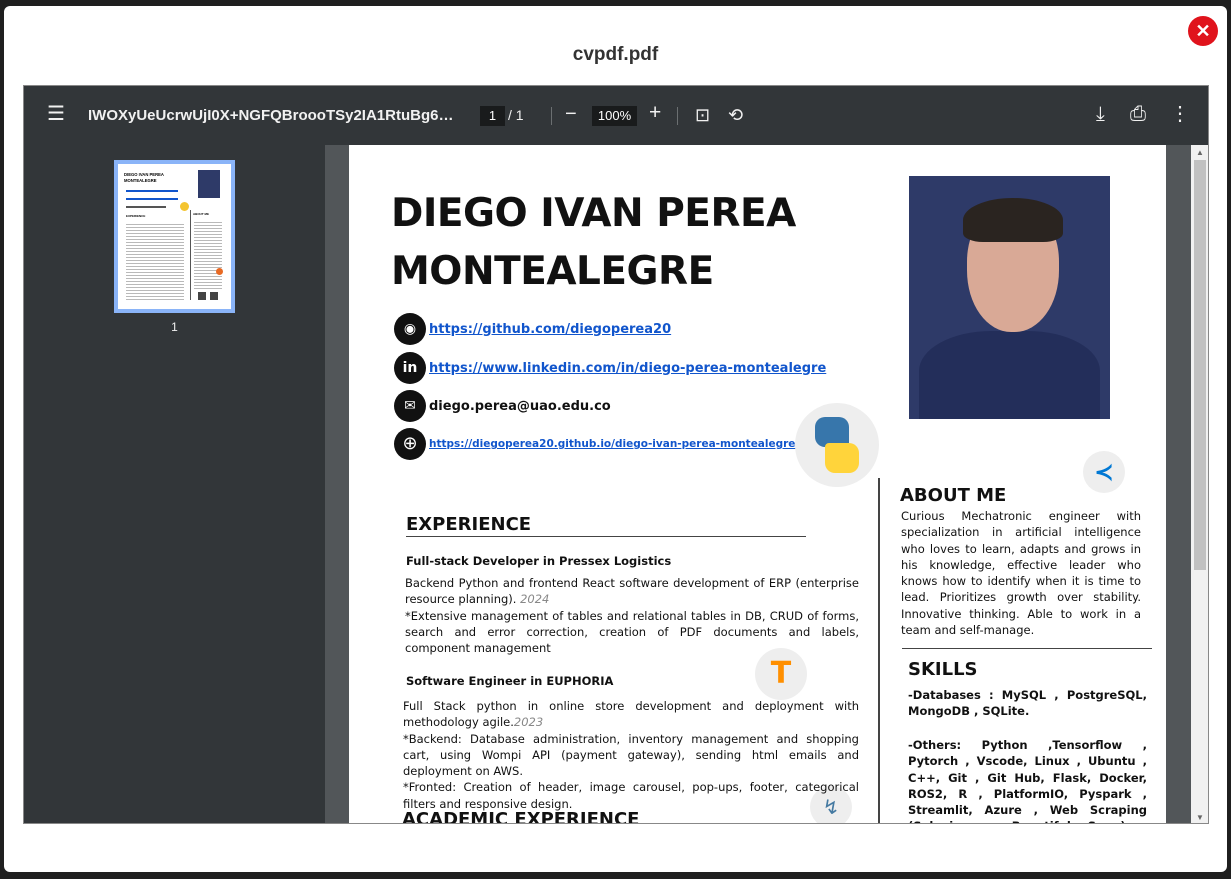 This screenshot has height=879, width=1231. What do you see at coordinates (1027, 648) in the screenshot?
I see `skills-divider` at bounding box center [1027, 648].